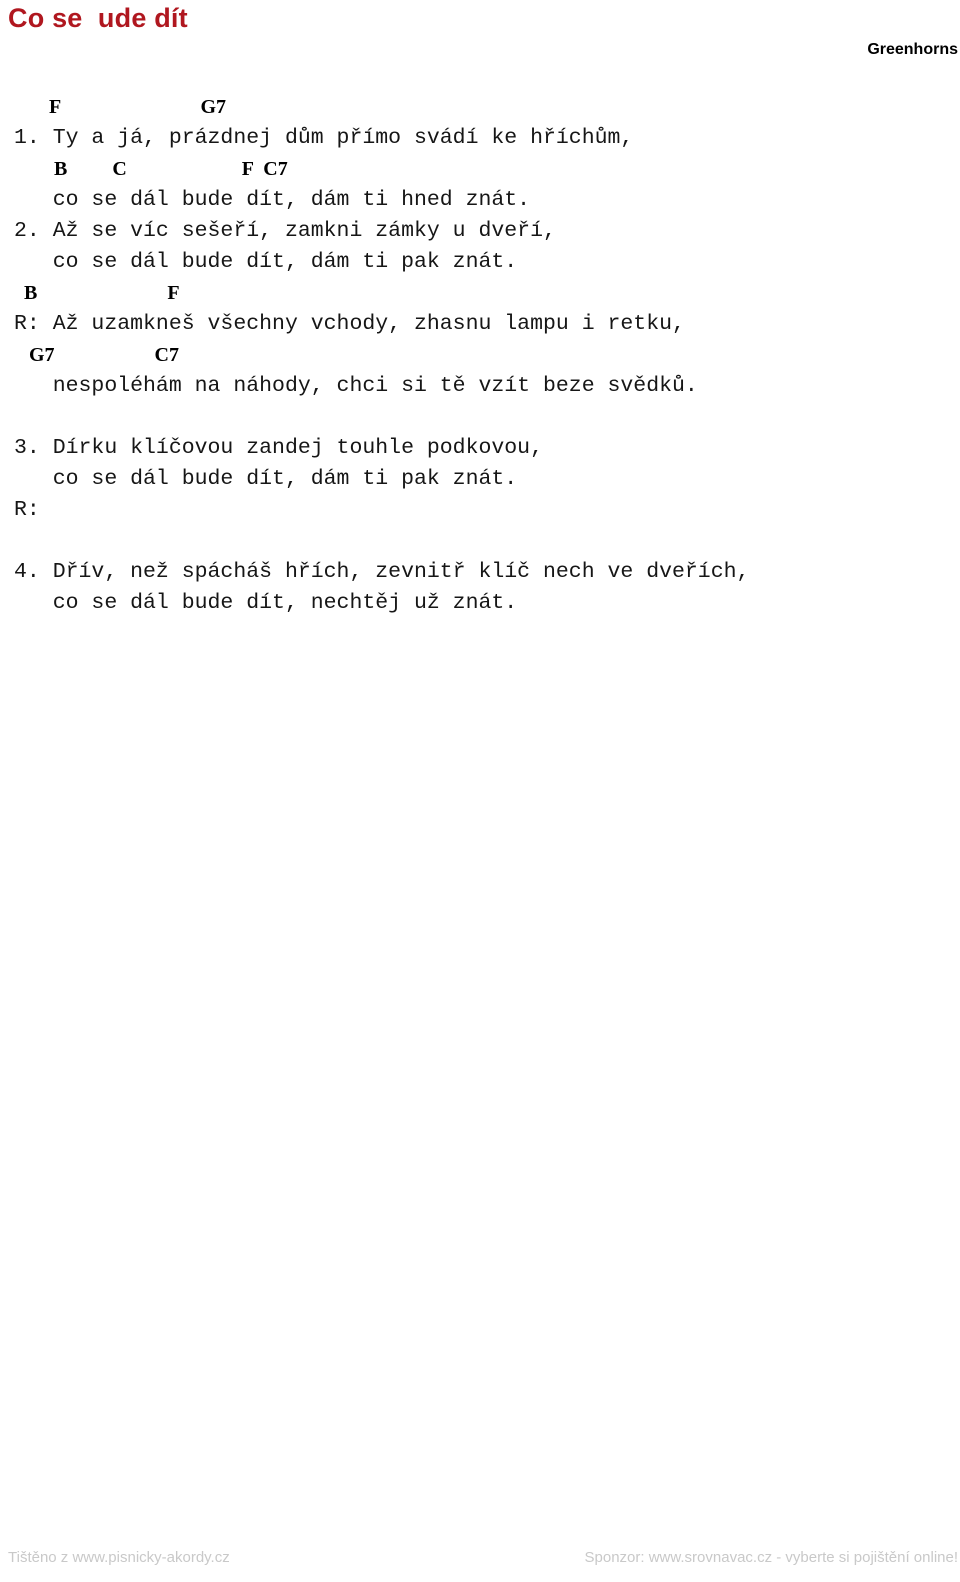 This screenshot has height=1582, width=960. Describe the element at coordinates (912, 49) in the screenshot. I see `artist-name: Greenhorns` at that location.